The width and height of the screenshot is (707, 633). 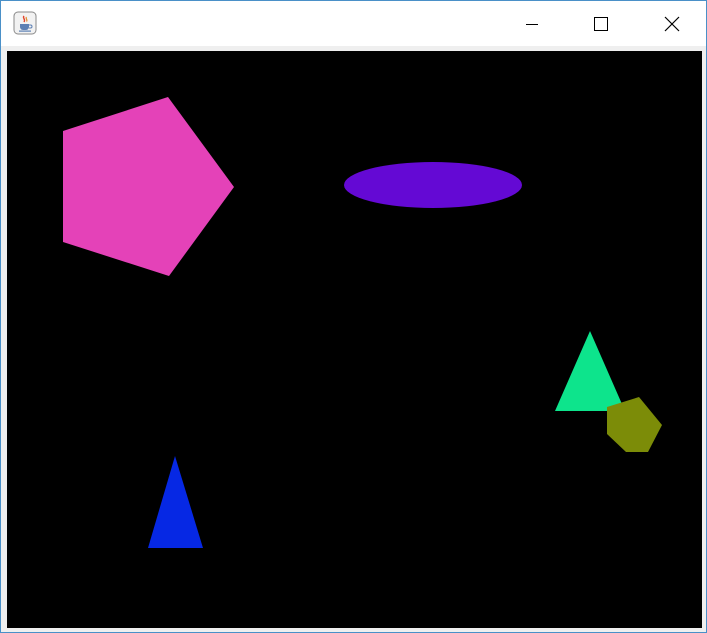 What do you see at coordinates (25, 23) in the screenshot?
I see `java-coffee-cup-icon` at bounding box center [25, 23].